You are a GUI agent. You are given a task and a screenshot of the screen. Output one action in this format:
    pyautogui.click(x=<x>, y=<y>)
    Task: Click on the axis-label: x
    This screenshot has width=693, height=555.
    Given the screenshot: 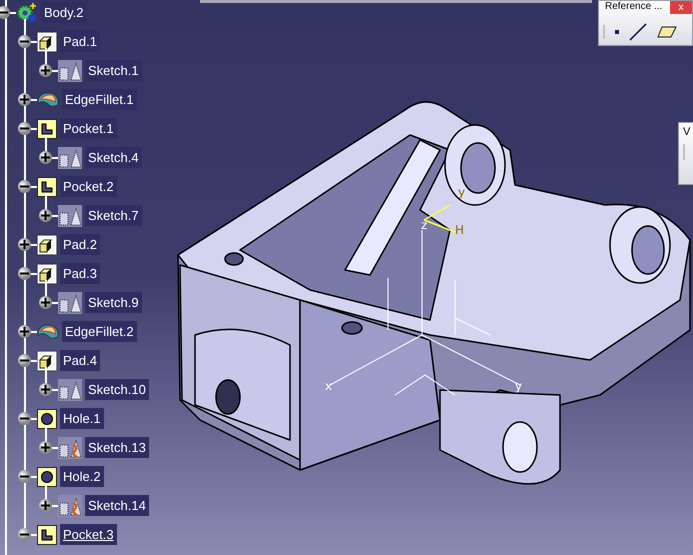 What is the action you would take?
    pyautogui.click(x=328, y=386)
    